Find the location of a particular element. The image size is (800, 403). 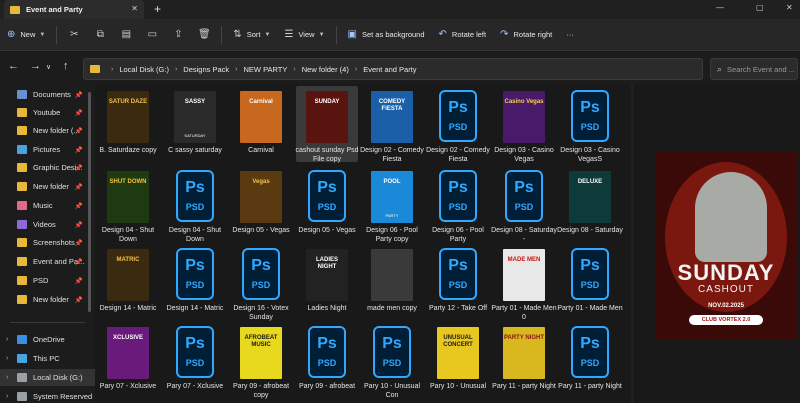

file-item: Vegas Design 05 - Vegas is located at coordinates (261, 204).